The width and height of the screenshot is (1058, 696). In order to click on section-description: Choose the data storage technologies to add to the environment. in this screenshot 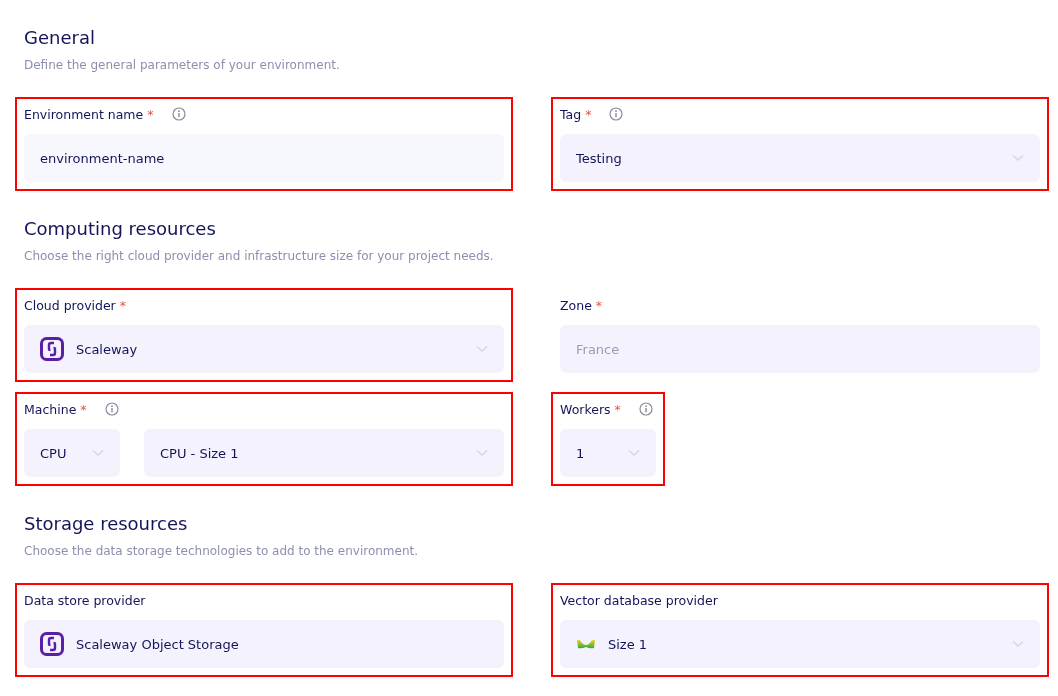, I will do `click(222, 551)`.